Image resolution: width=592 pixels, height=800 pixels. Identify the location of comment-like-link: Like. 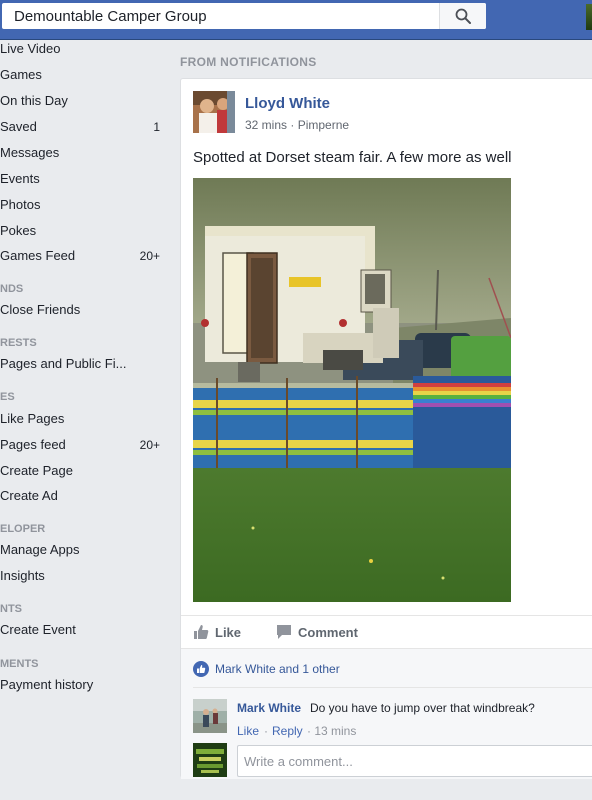
(248, 731).